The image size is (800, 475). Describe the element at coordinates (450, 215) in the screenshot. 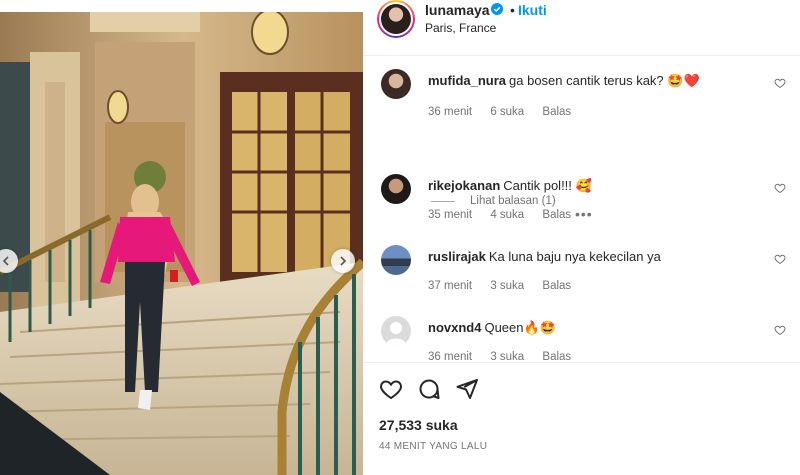

I see `comment-age: 35 menit` at that location.